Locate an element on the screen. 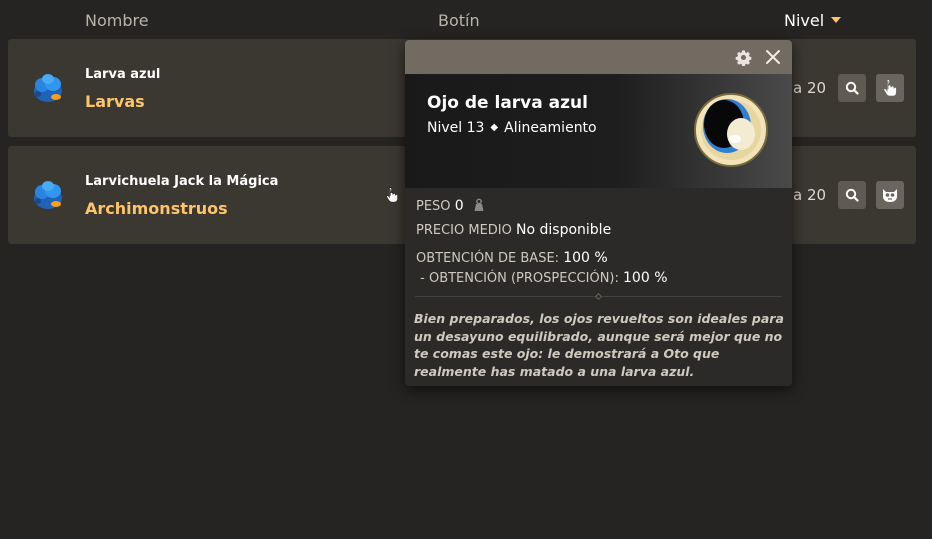  base-drop-label: OBTENCIÓN DE BASE: is located at coordinates (488, 258).